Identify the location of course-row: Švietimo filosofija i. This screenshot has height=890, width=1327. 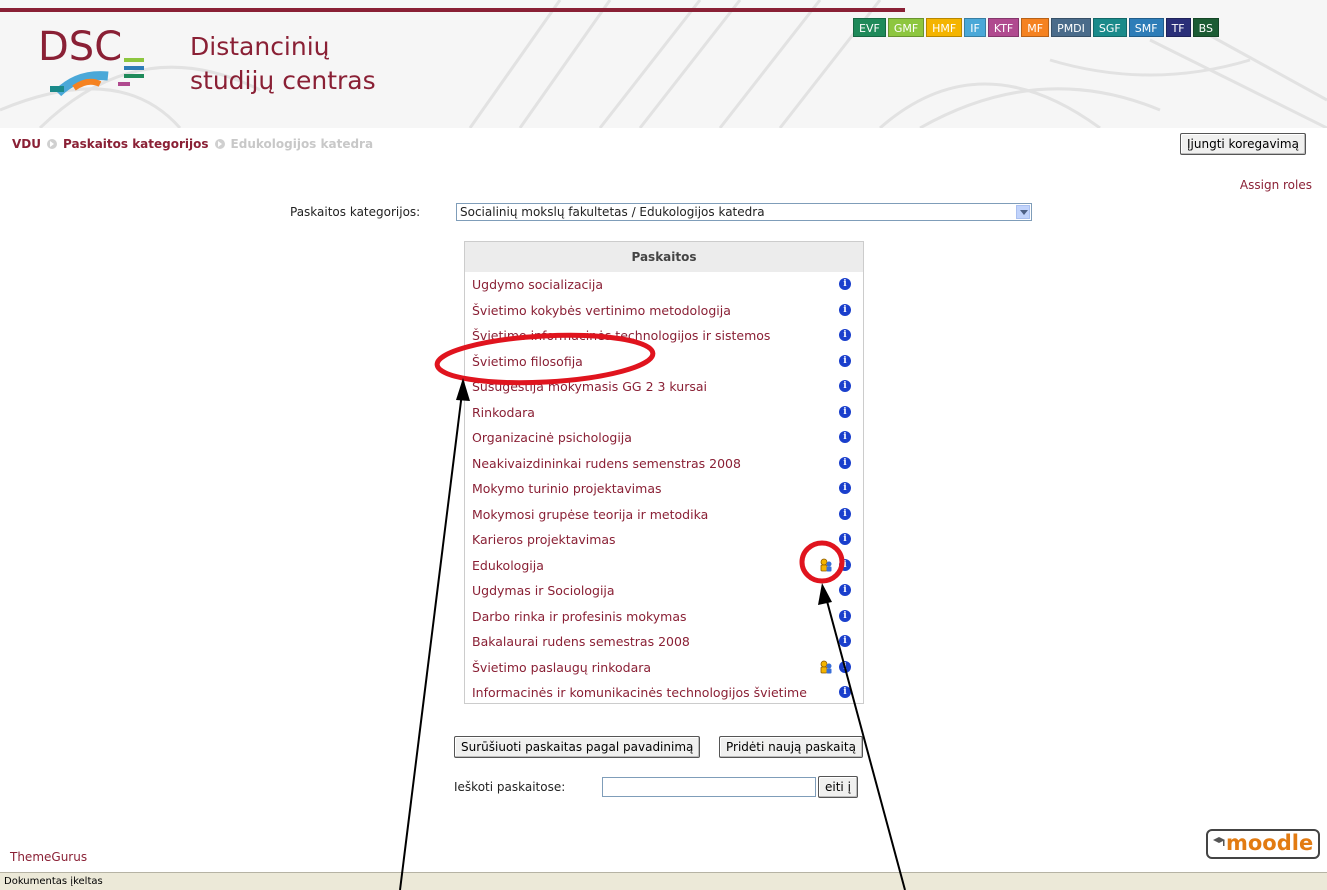
(664, 362).